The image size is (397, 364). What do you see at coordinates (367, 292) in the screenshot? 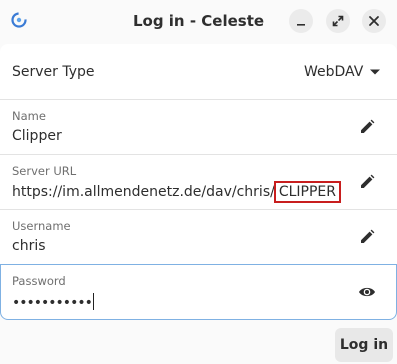
I see `eye-icon` at bounding box center [367, 292].